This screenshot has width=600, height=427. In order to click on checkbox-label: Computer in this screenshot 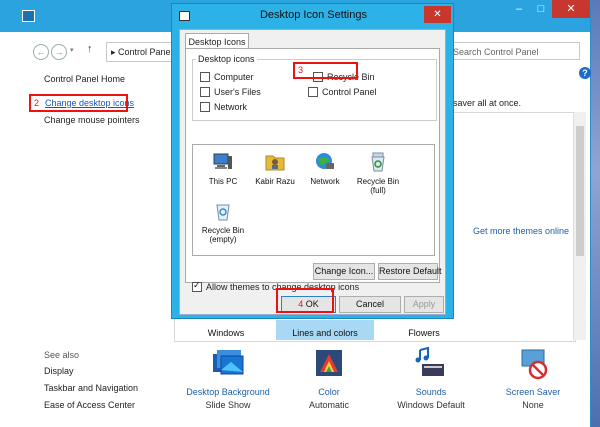, I will do `click(234, 77)`.